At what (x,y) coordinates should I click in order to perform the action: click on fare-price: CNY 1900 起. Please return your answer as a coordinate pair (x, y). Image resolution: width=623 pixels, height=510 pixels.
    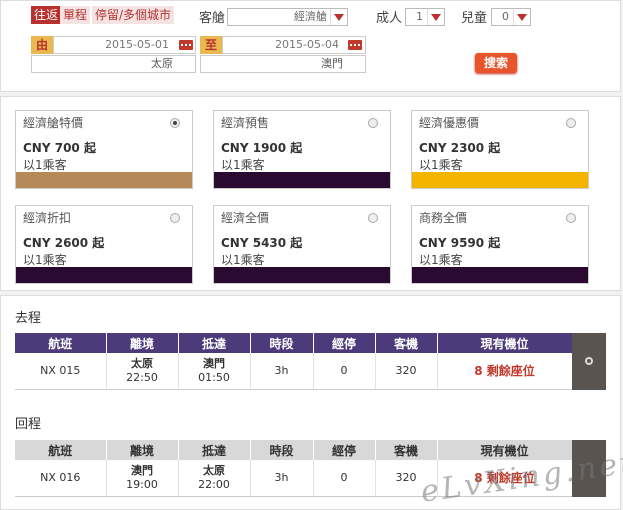
    Looking at the image, I should click on (262, 148).